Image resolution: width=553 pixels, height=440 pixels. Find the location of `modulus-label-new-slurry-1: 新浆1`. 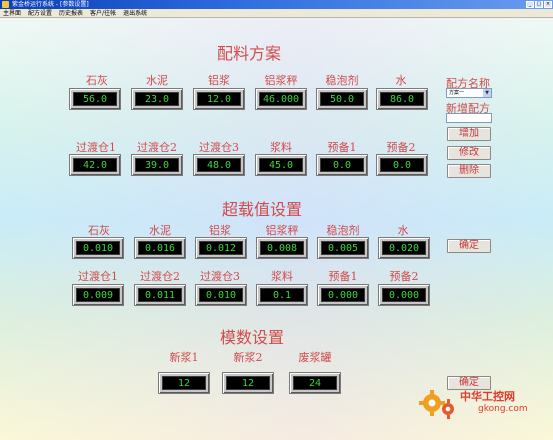

modulus-label-new-slurry-1: 新浆1 is located at coordinates (184, 357).